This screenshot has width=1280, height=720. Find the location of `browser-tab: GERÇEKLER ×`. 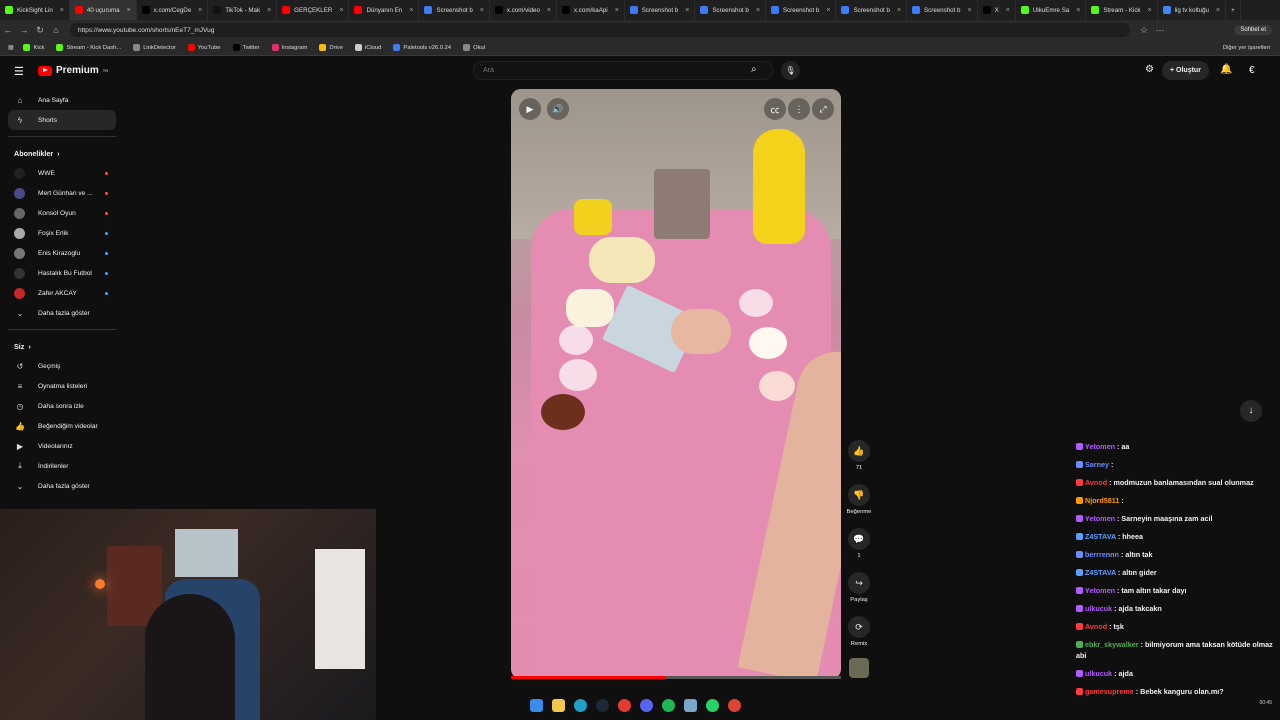

browser-tab: GERÇEKLER × is located at coordinates (313, 10).